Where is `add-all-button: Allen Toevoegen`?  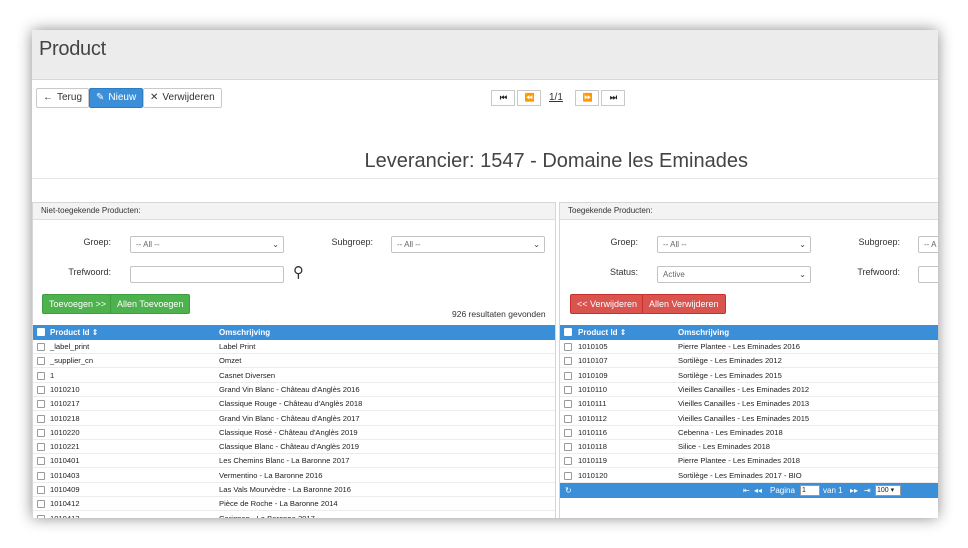
add-all-button: Allen Toevoegen is located at coordinates (150, 304).